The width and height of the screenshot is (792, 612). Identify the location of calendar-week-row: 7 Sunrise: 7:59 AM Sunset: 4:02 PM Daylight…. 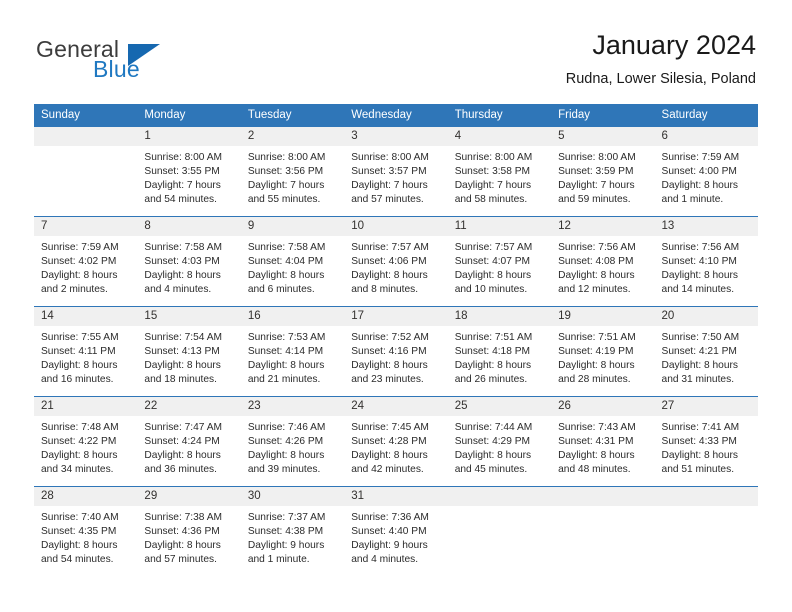
(396, 261).